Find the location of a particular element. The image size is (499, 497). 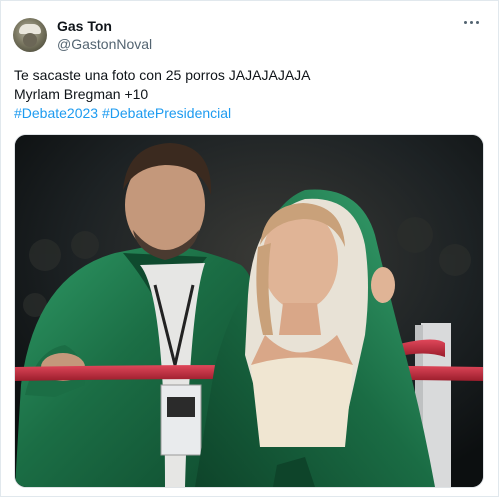

more-horizontal-icon is located at coordinates (472, 22).